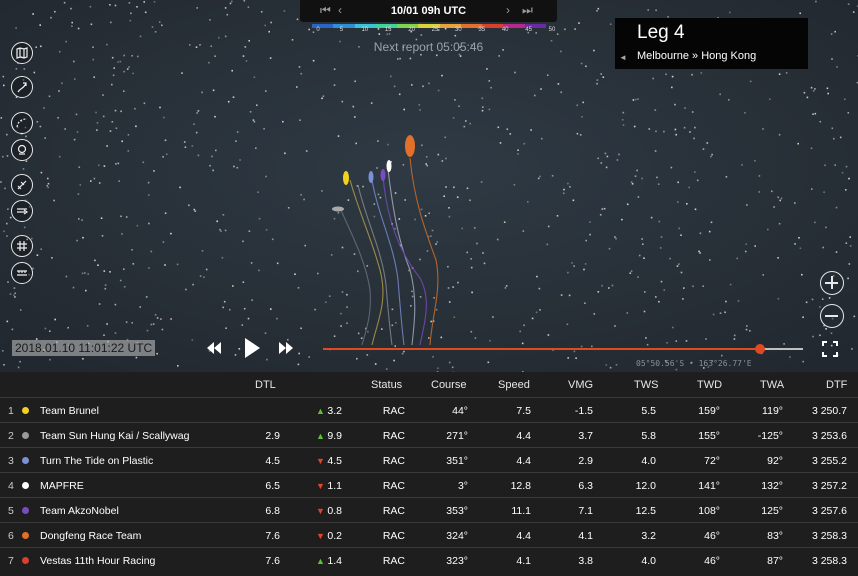 Image resolution: width=858 pixels, height=576 pixels. What do you see at coordinates (709, 385) in the screenshot?
I see `column-header-twd: TWD` at bounding box center [709, 385].